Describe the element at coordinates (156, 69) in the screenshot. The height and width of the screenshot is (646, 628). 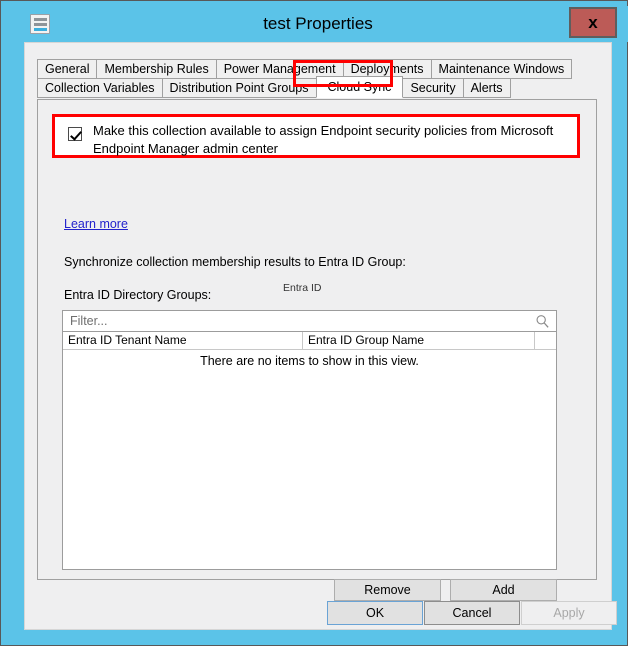
I see `tab-membership-rules: Membership Rules` at that location.